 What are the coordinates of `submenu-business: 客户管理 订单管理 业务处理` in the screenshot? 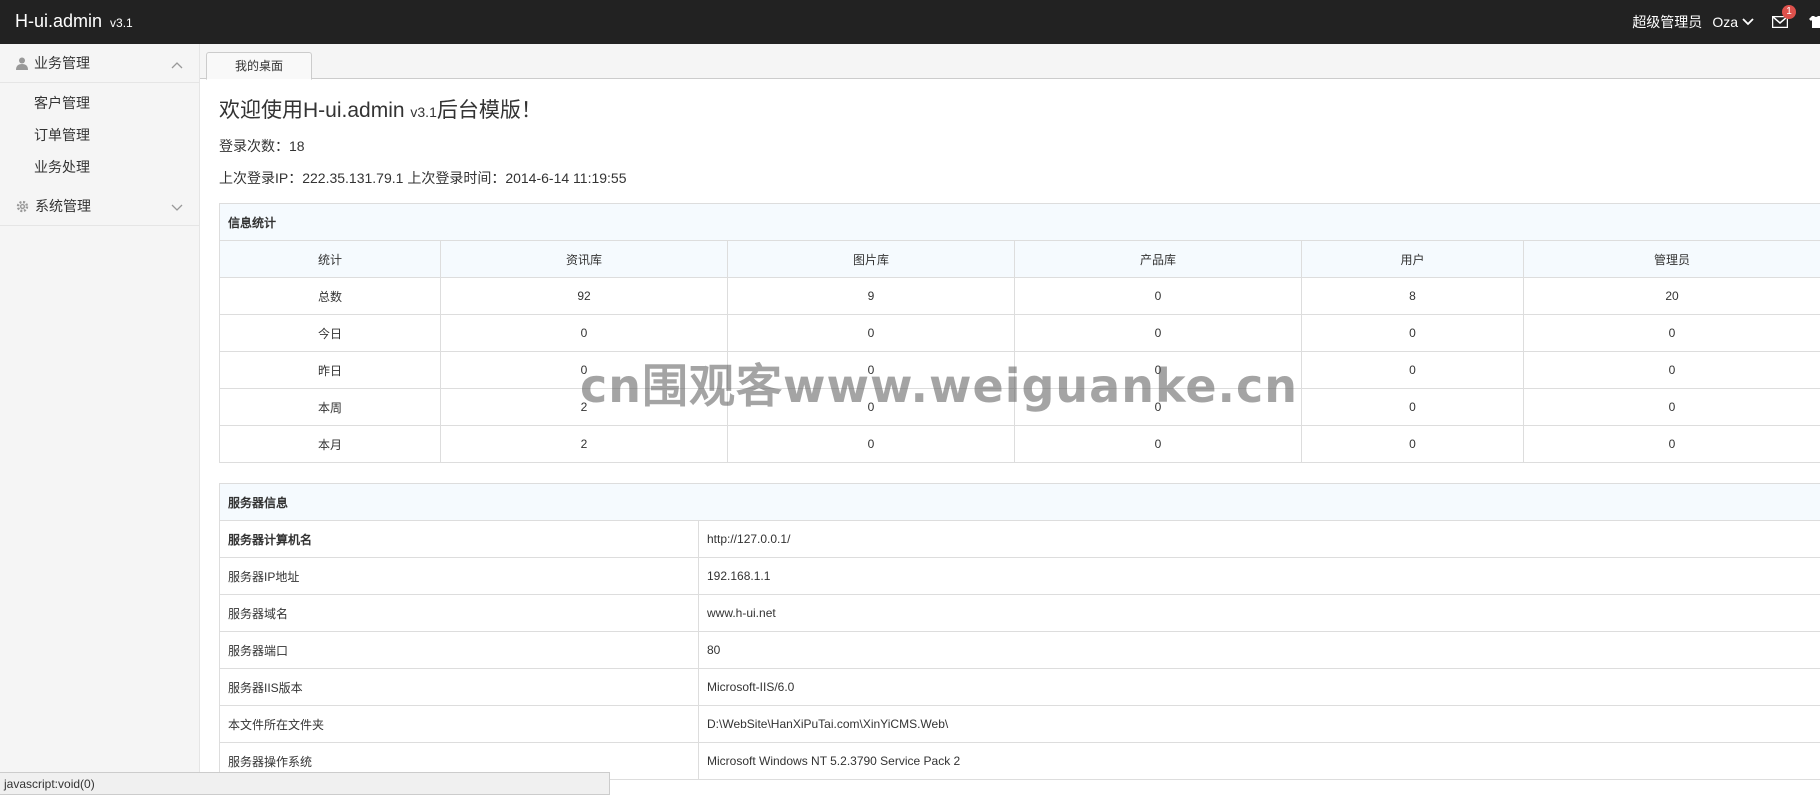 It's located at (99, 135).